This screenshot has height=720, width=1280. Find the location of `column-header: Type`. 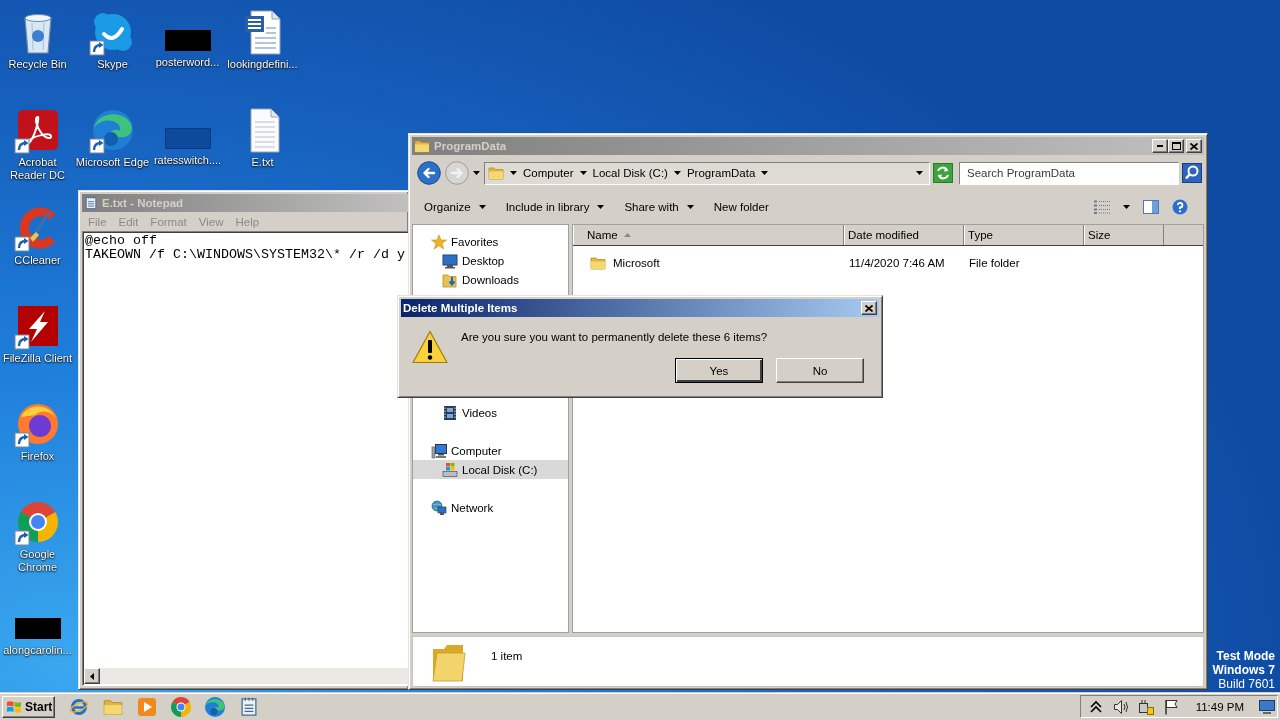

column-header: Type is located at coordinates (1024, 235).